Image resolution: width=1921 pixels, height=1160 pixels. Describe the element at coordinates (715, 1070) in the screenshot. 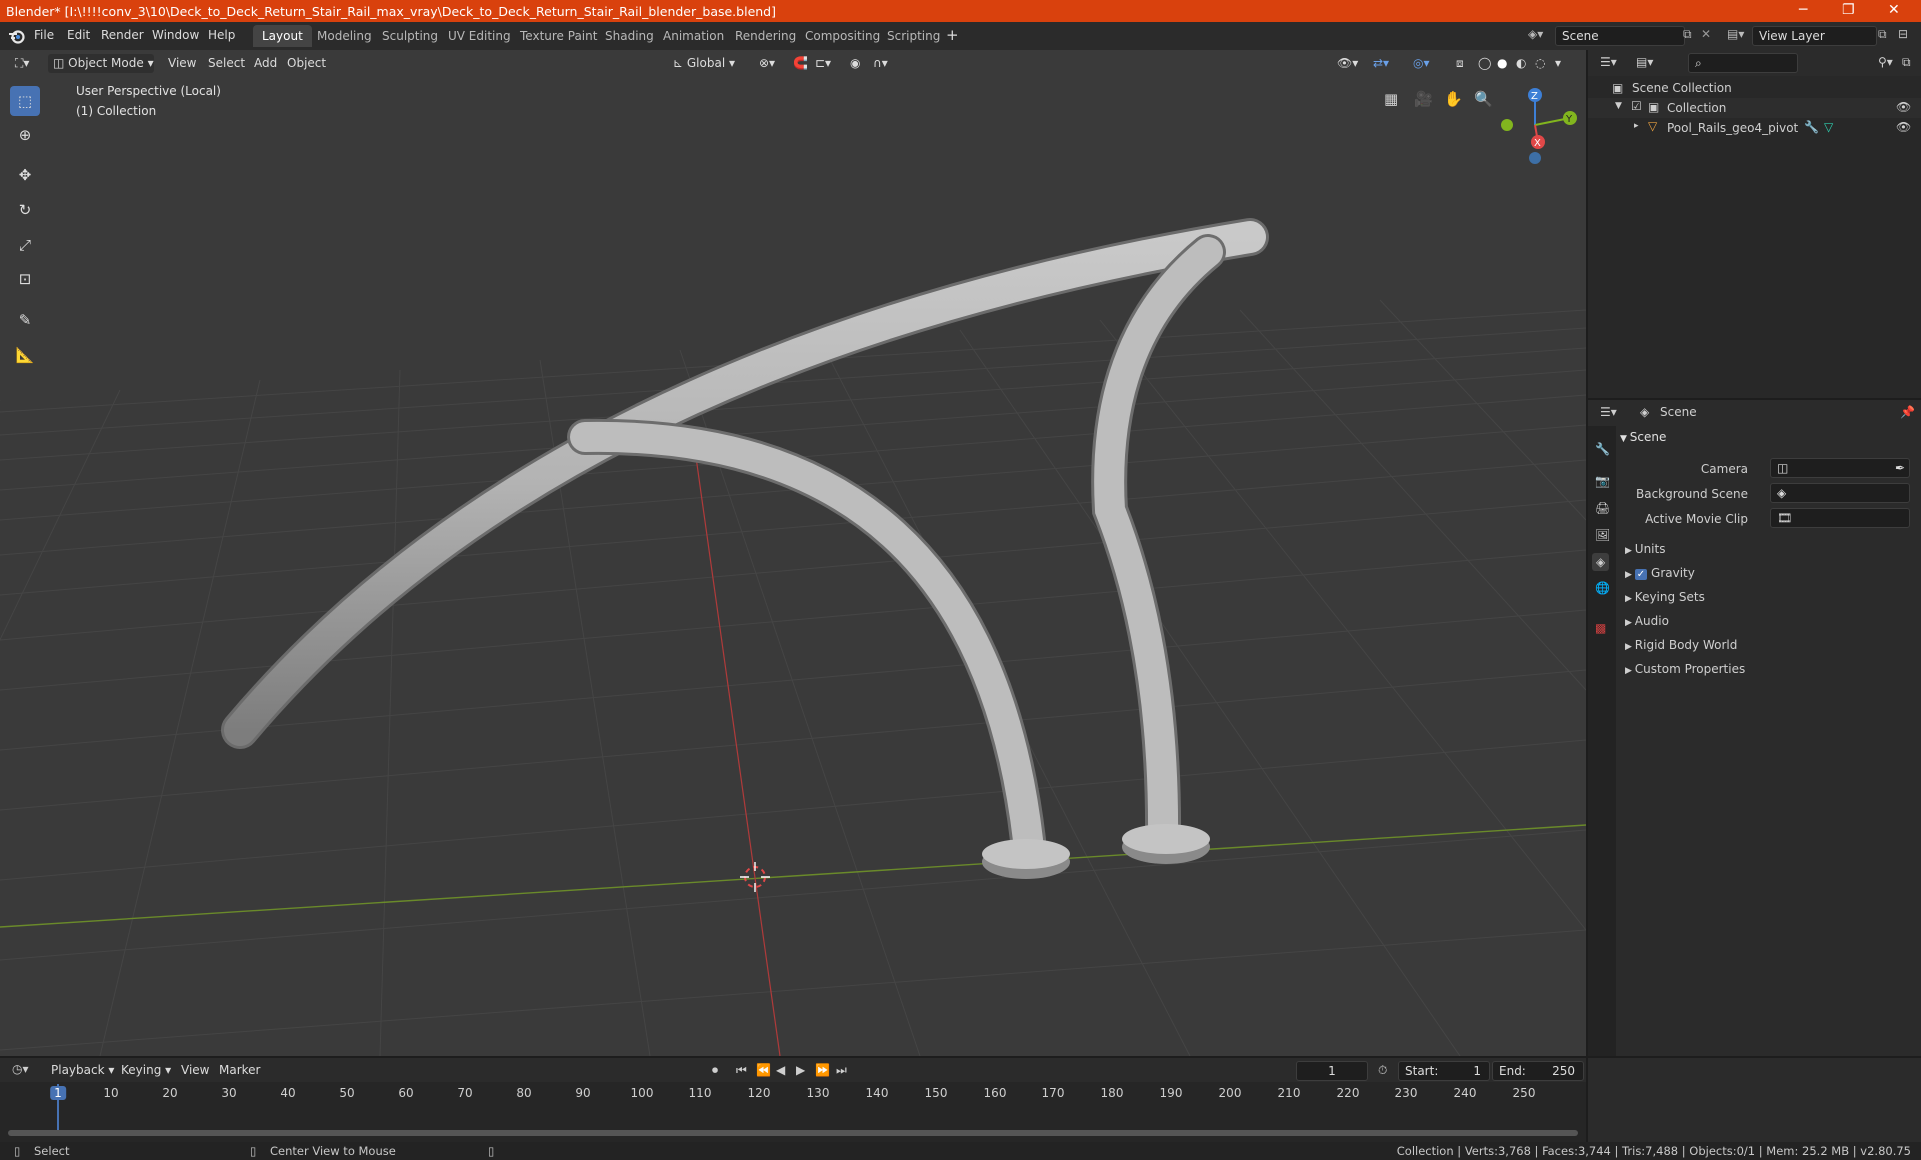

I see `record-button: ⏺` at that location.